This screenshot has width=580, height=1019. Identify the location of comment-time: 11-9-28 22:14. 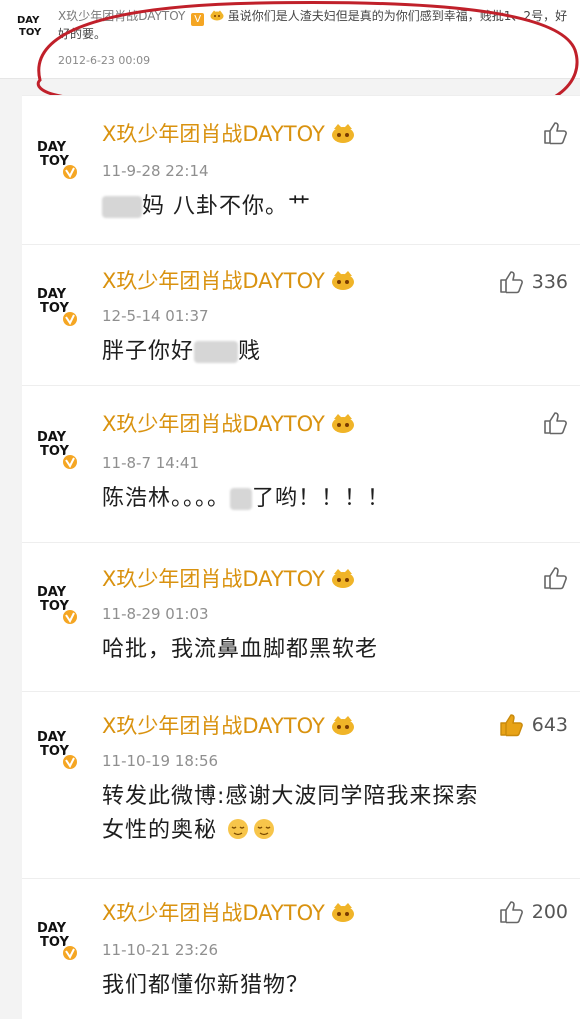
(155, 171).